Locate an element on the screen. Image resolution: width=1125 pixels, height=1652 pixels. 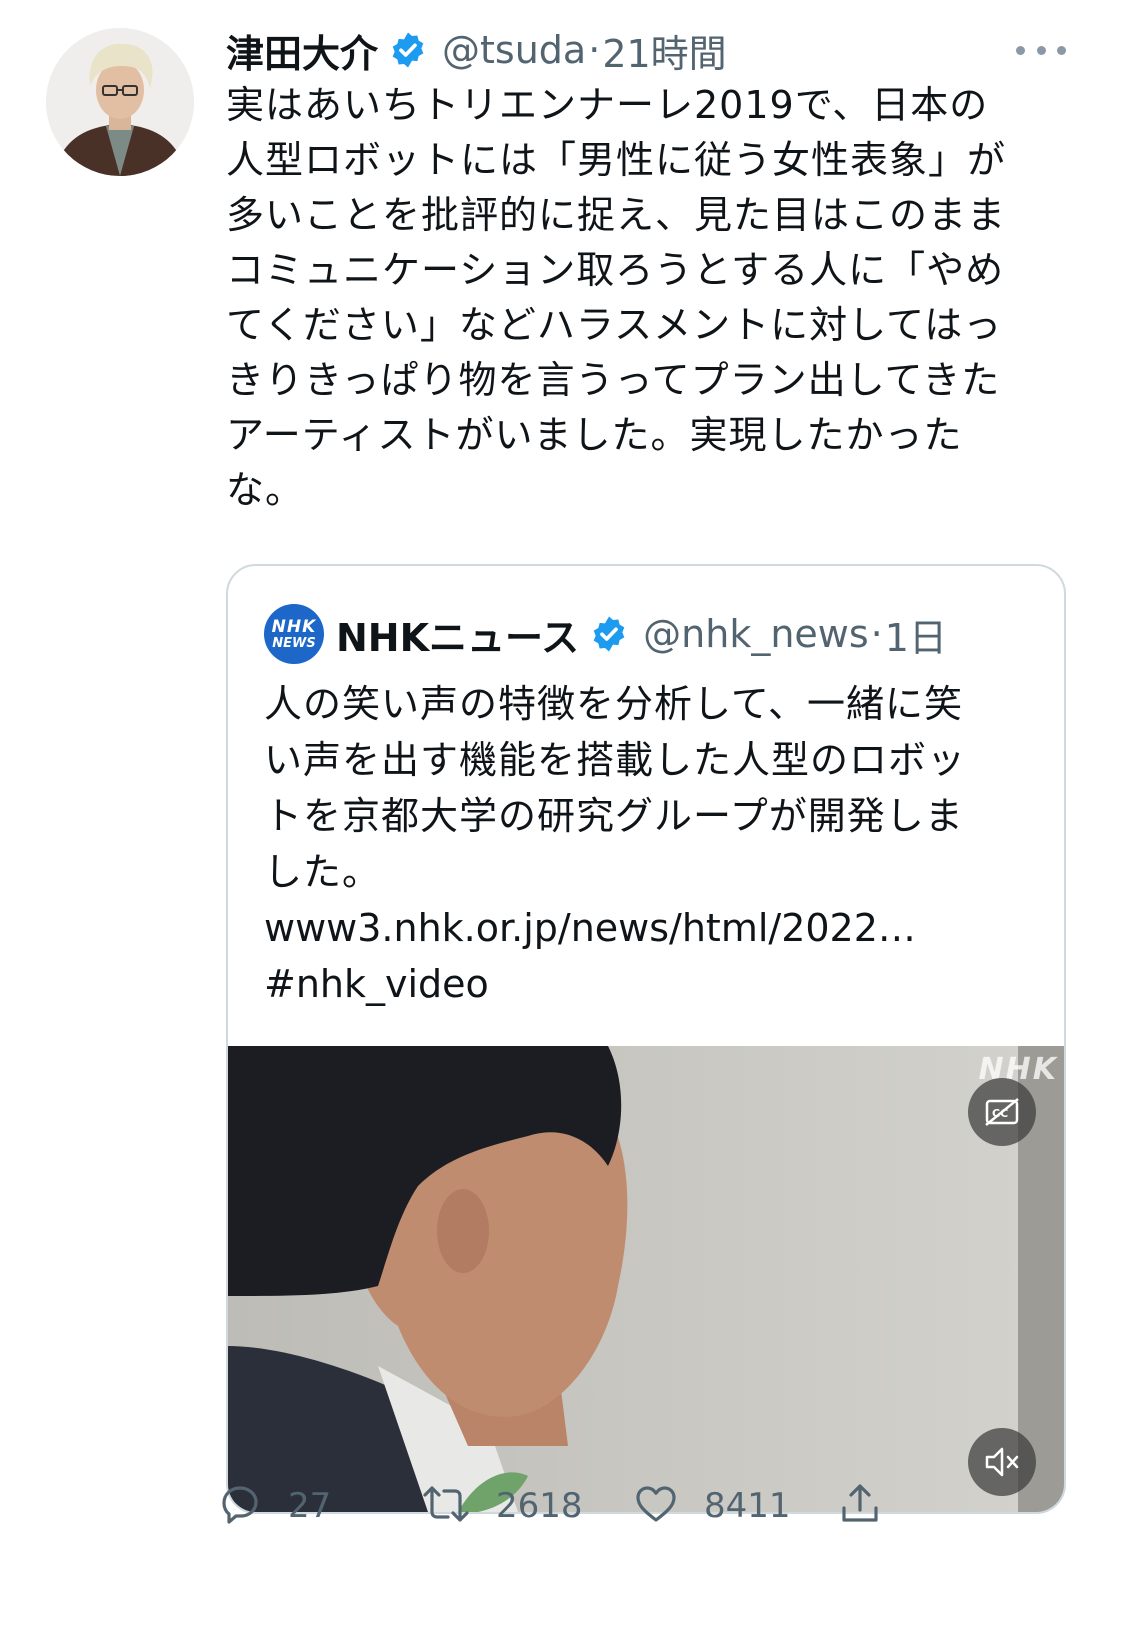
retweet-icon is located at coordinates (446, 1506).